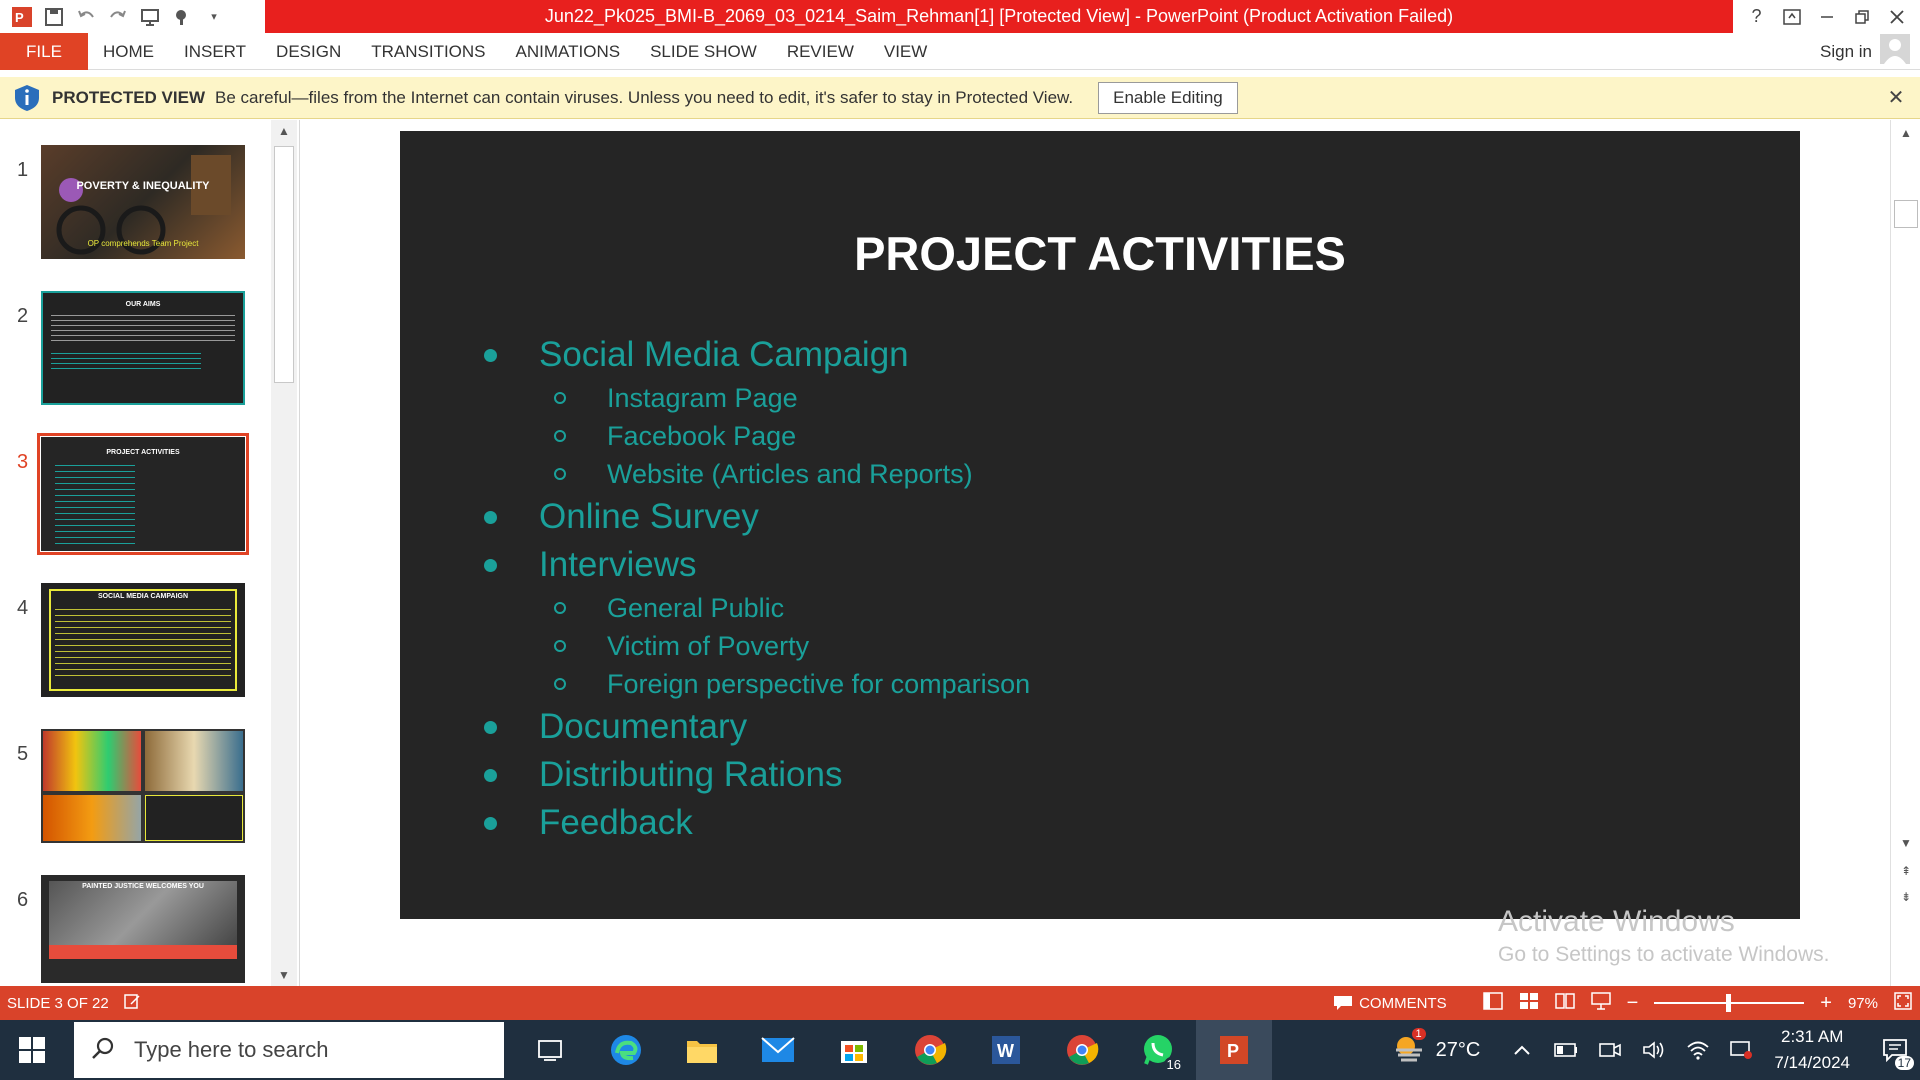 Image resolution: width=1920 pixels, height=1080 pixels. What do you see at coordinates (308, 51) in the screenshot?
I see `tab-design: DESIGN` at bounding box center [308, 51].